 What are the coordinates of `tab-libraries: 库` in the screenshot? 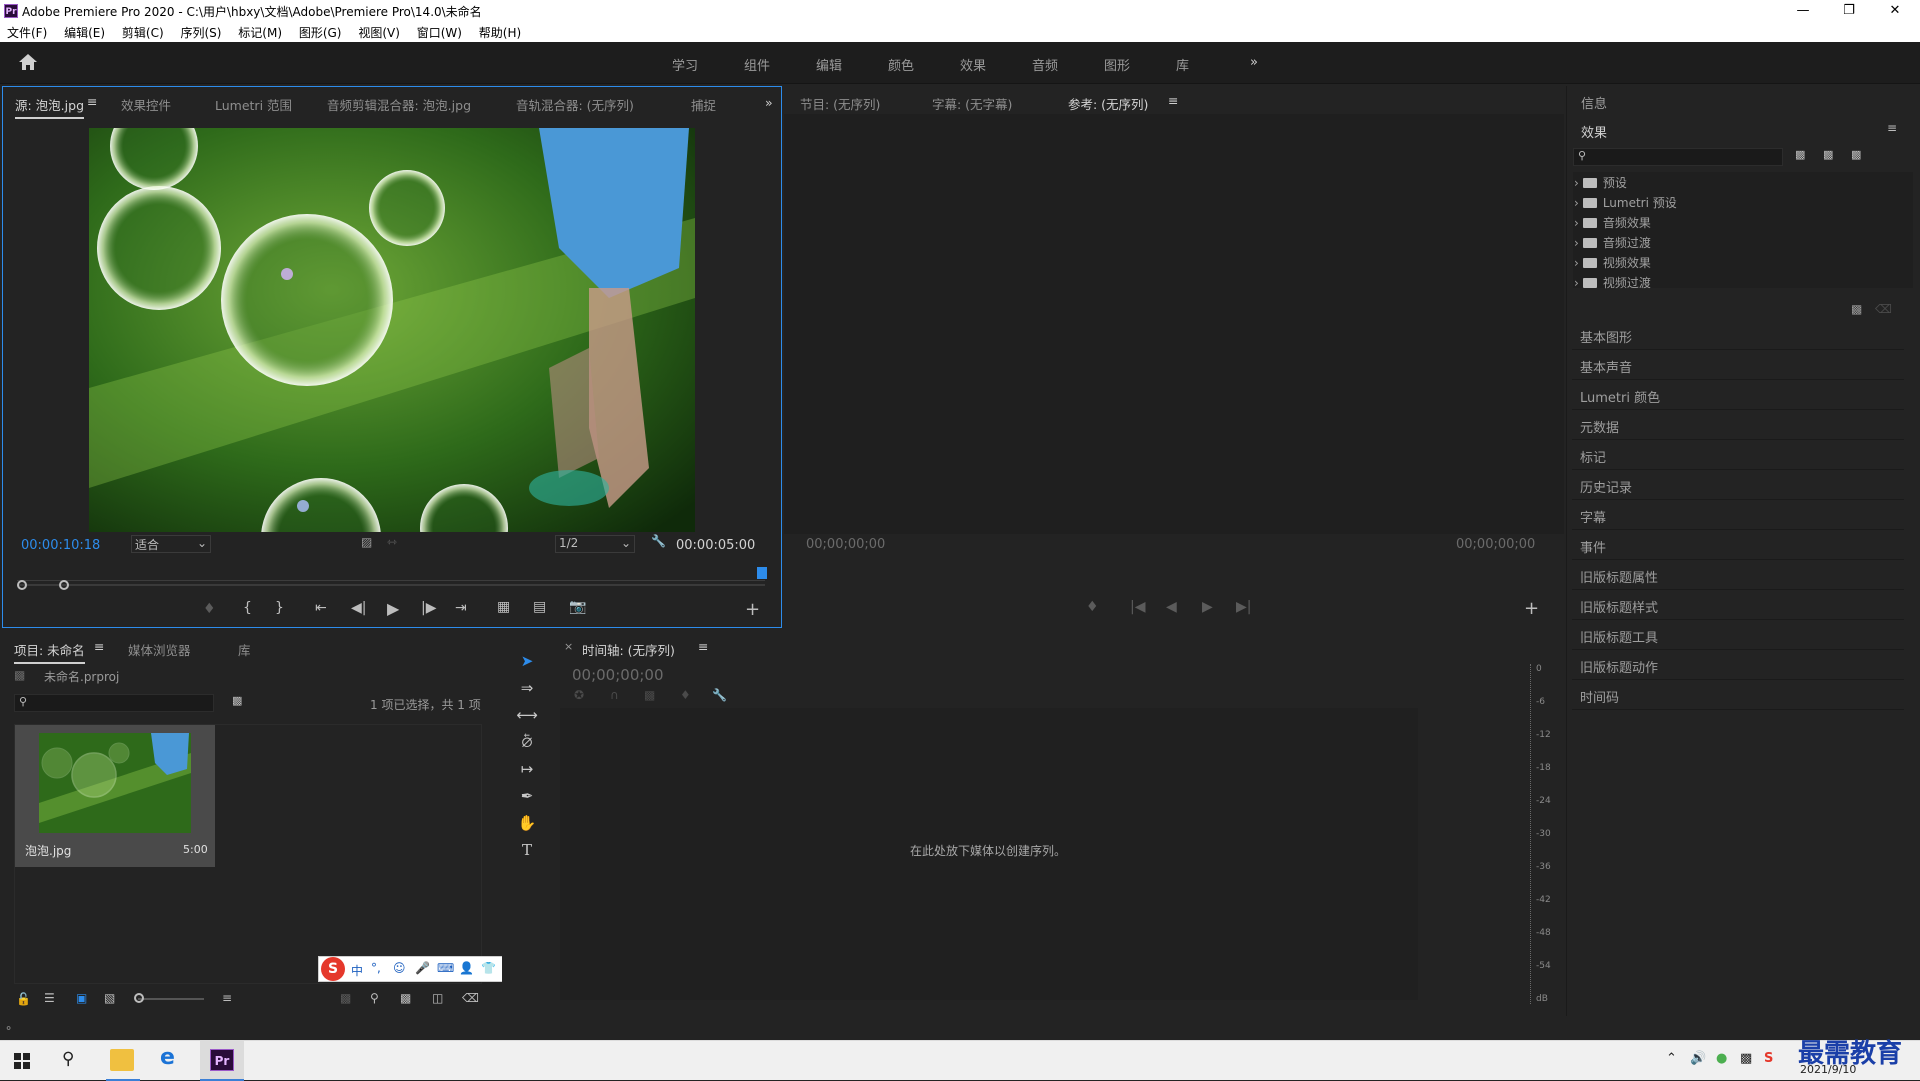 It's located at (244, 649).